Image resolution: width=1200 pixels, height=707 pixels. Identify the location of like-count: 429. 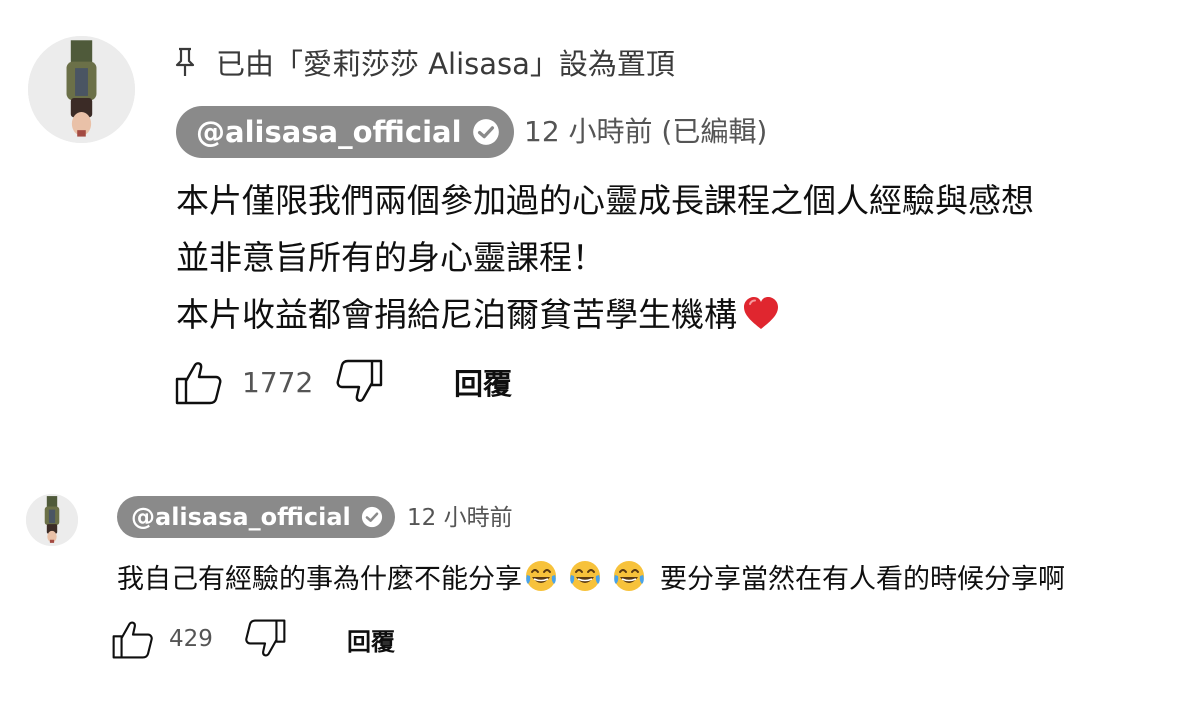
(191, 639).